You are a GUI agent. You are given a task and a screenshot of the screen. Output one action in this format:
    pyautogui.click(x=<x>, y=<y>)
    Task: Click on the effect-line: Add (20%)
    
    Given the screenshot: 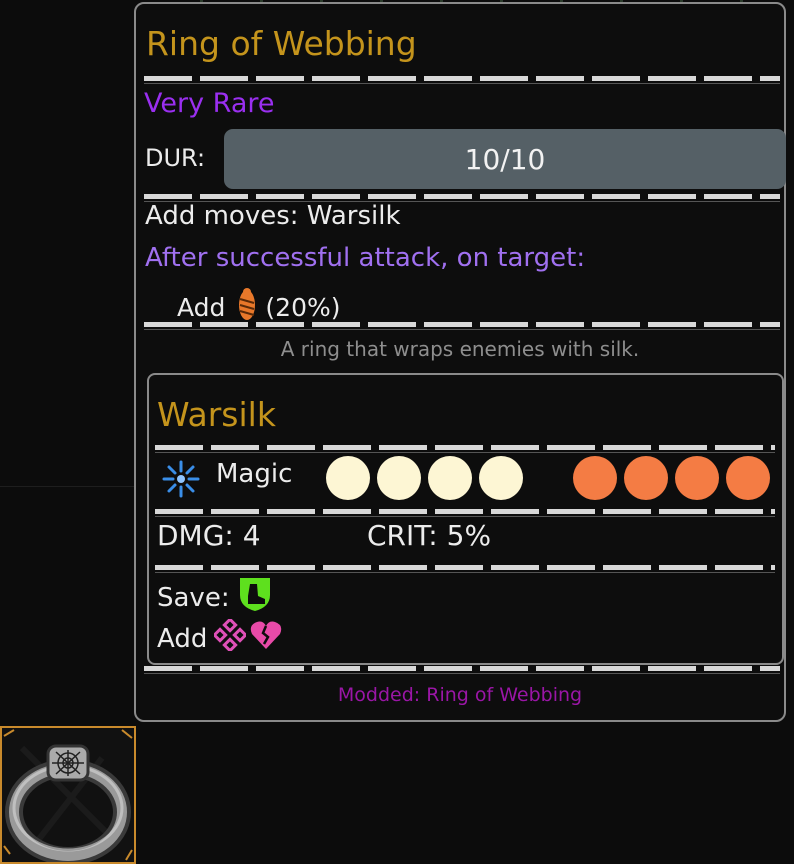 What is the action you would take?
    pyautogui.click(x=258, y=307)
    